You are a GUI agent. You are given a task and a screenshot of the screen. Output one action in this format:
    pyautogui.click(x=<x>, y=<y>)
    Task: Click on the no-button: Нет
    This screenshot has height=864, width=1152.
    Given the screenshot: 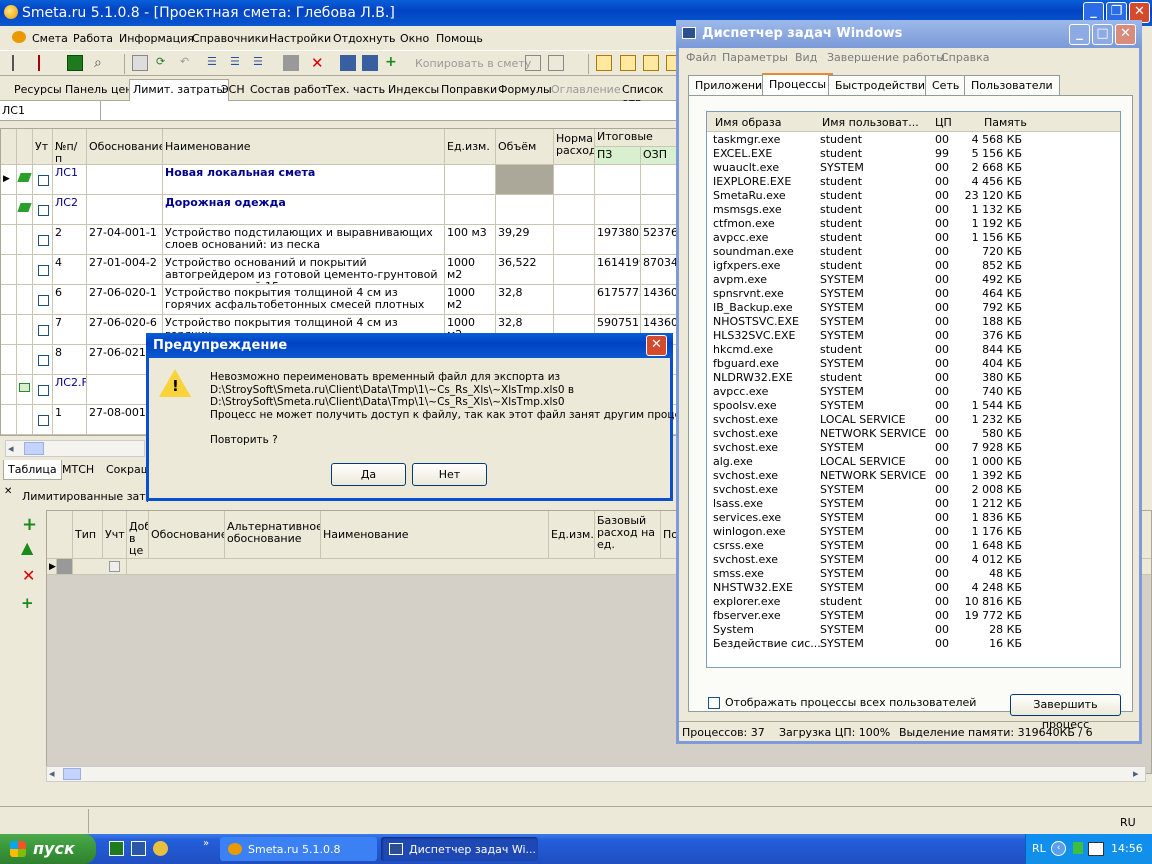 What is the action you would take?
    pyautogui.click(x=449, y=474)
    